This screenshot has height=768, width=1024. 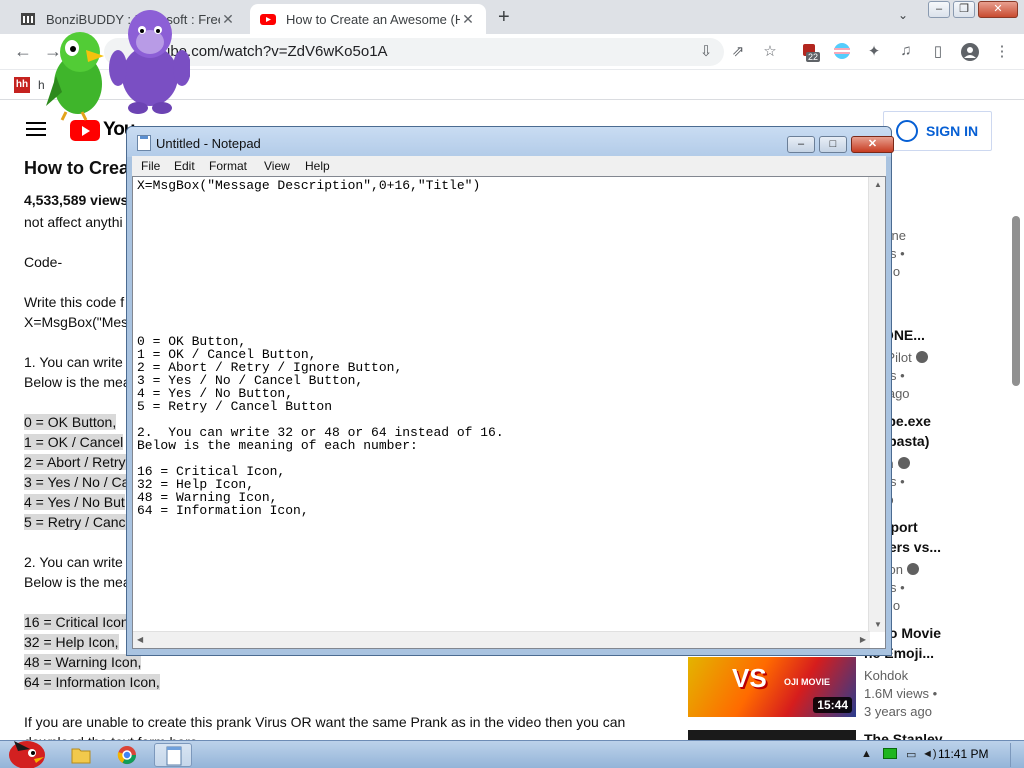 What do you see at coordinates (801, 144) in the screenshot?
I see `notepad-minimize-button: –` at bounding box center [801, 144].